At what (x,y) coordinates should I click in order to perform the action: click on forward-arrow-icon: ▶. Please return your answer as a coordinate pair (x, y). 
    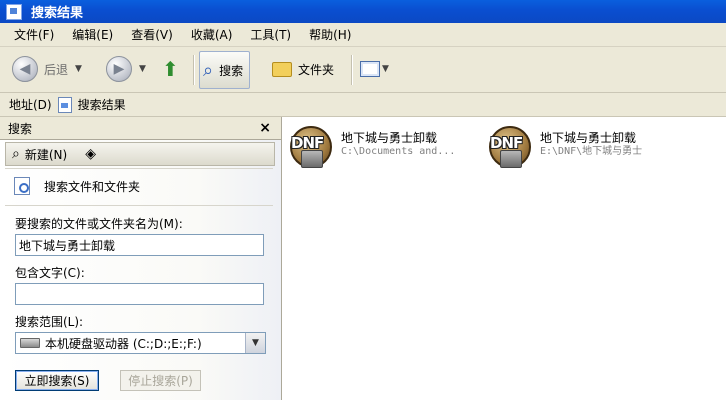
    Looking at the image, I should click on (119, 69).